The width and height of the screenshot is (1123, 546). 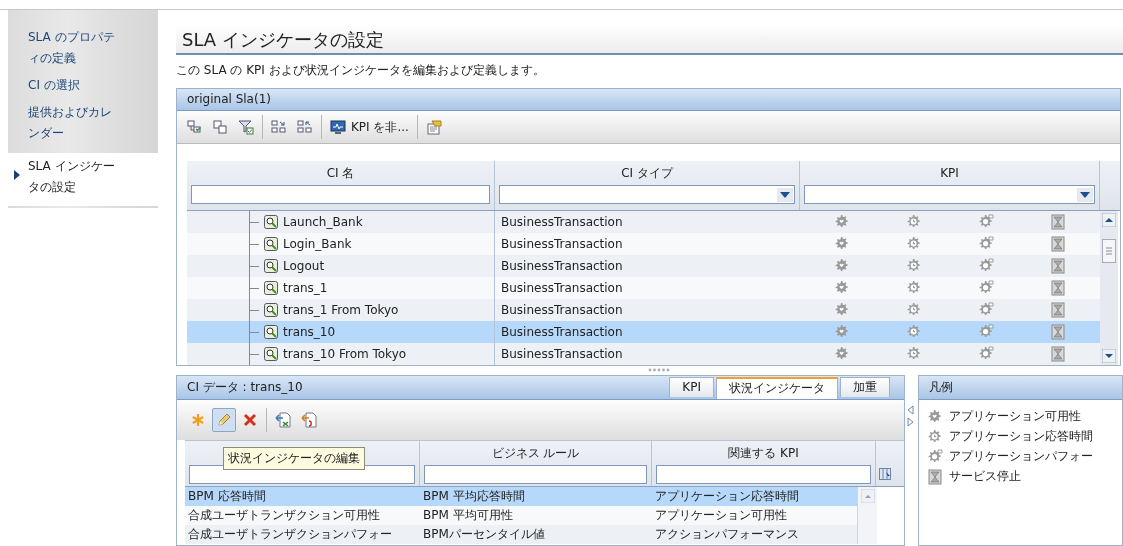 I want to click on ci-name: Logout, so click(x=304, y=266).